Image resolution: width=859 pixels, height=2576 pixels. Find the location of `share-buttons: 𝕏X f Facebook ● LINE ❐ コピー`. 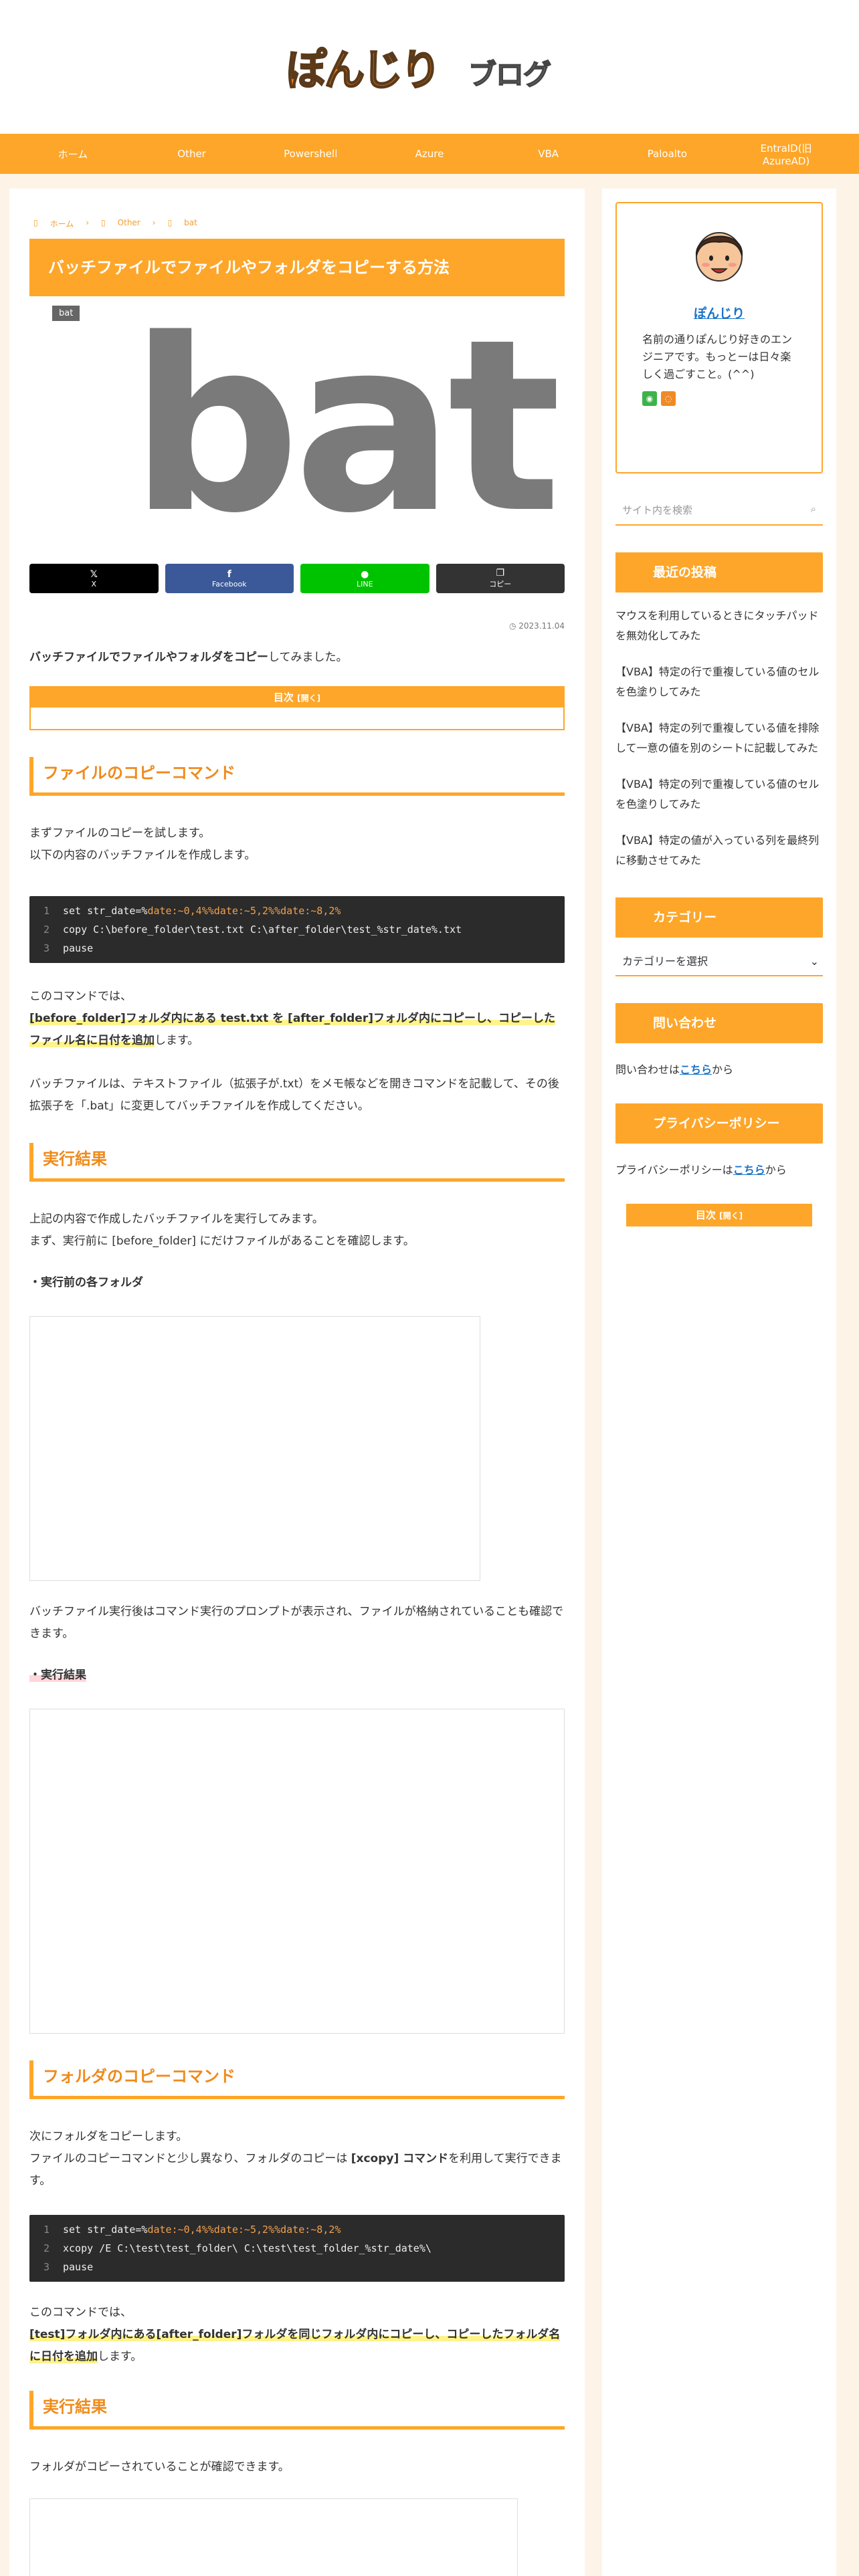

share-buttons: 𝕏X f Facebook ● LINE ❐ コピー is located at coordinates (297, 578).